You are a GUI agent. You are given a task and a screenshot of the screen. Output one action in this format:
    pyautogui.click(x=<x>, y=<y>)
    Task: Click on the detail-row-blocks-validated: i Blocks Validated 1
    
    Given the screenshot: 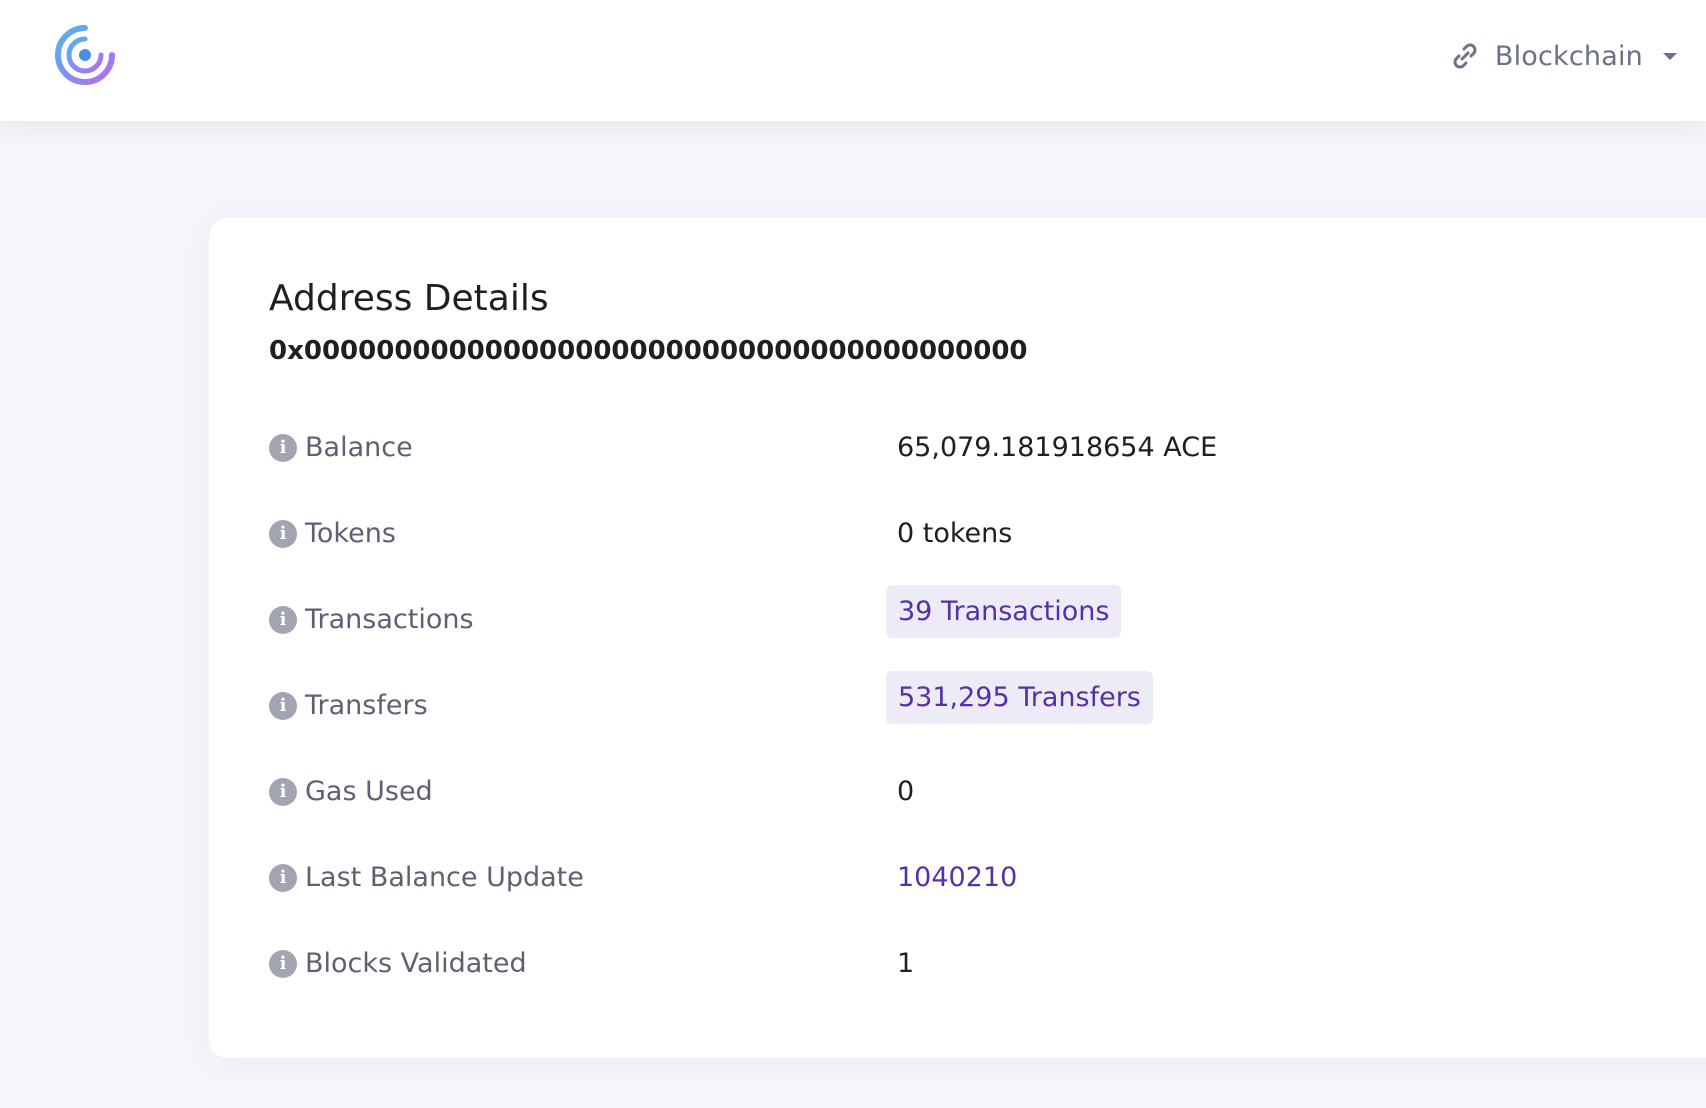 What is the action you would take?
    pyautogui.click(x=919, y=965)
    